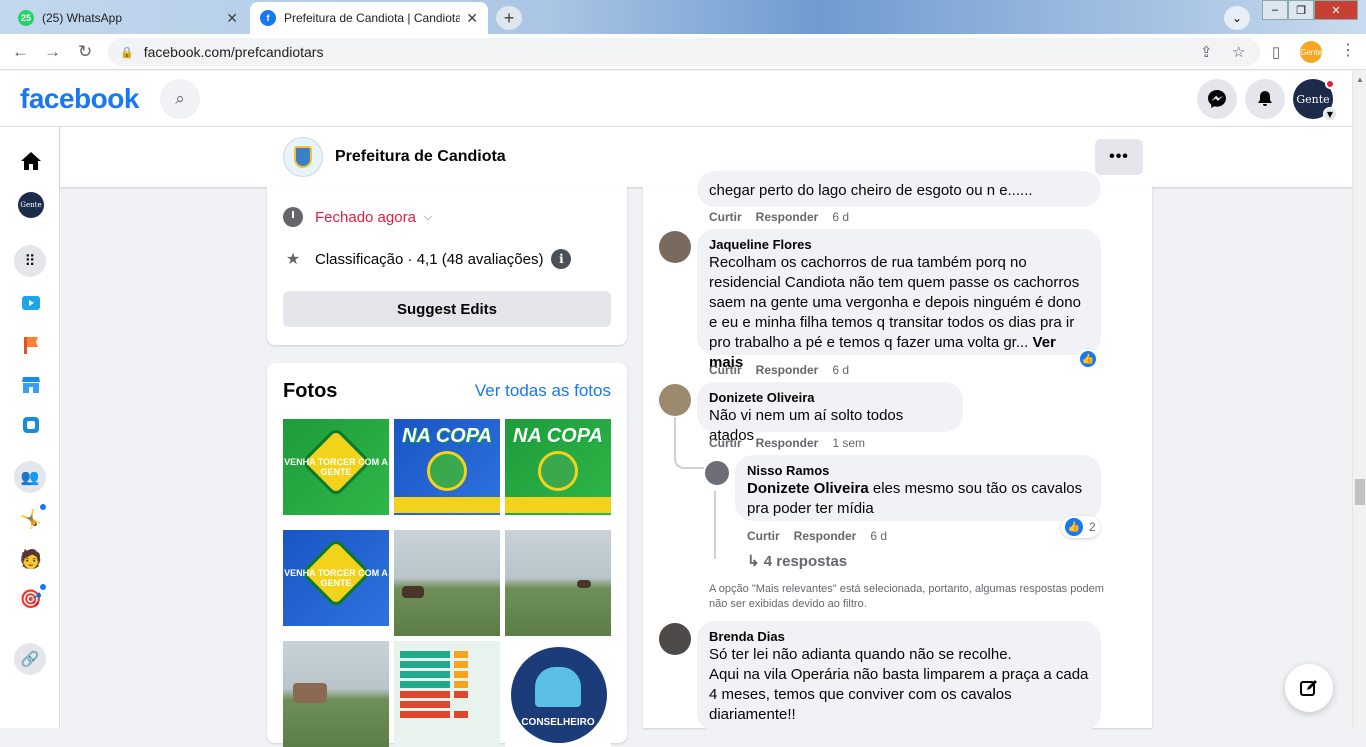 Image resolution: width=1366 pixels, height=747 pixels. Describe the element at coordinates (30, 261) in the screenshot. I see `apps-grid-icon: ⠿` at that location.